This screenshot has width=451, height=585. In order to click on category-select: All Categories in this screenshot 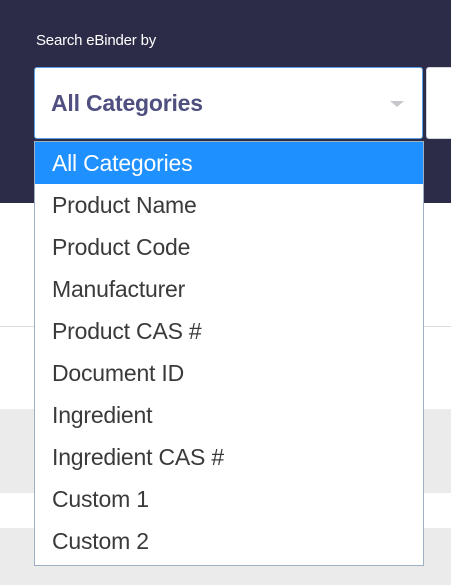, I will do `click(228, 103)`.